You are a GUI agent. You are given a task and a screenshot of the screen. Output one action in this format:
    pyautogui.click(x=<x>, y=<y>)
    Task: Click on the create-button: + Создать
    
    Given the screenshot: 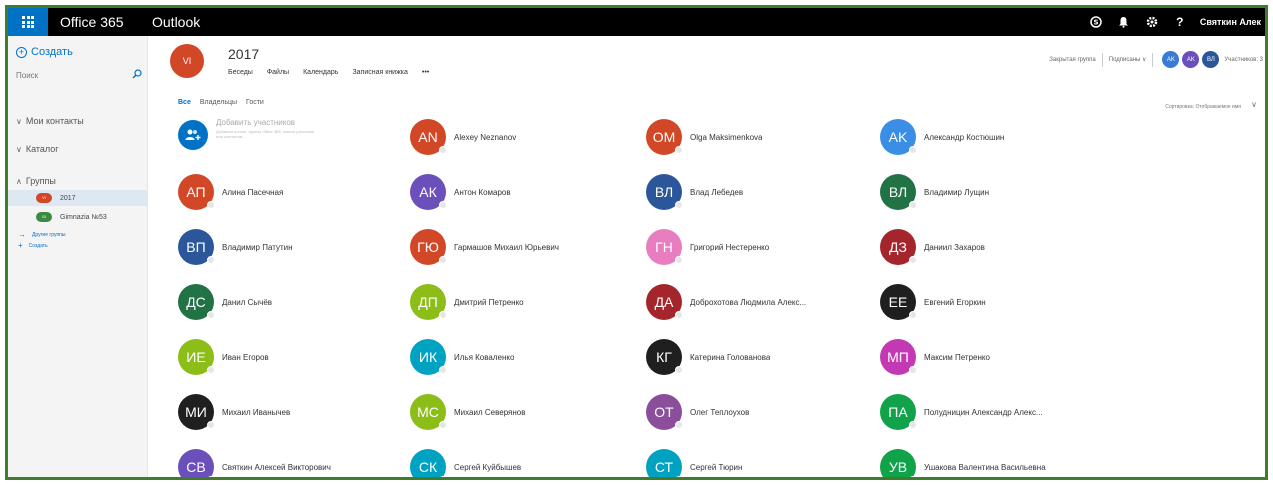 What is the action you would take?
    pyautogui.click(x=44, y=52)
    